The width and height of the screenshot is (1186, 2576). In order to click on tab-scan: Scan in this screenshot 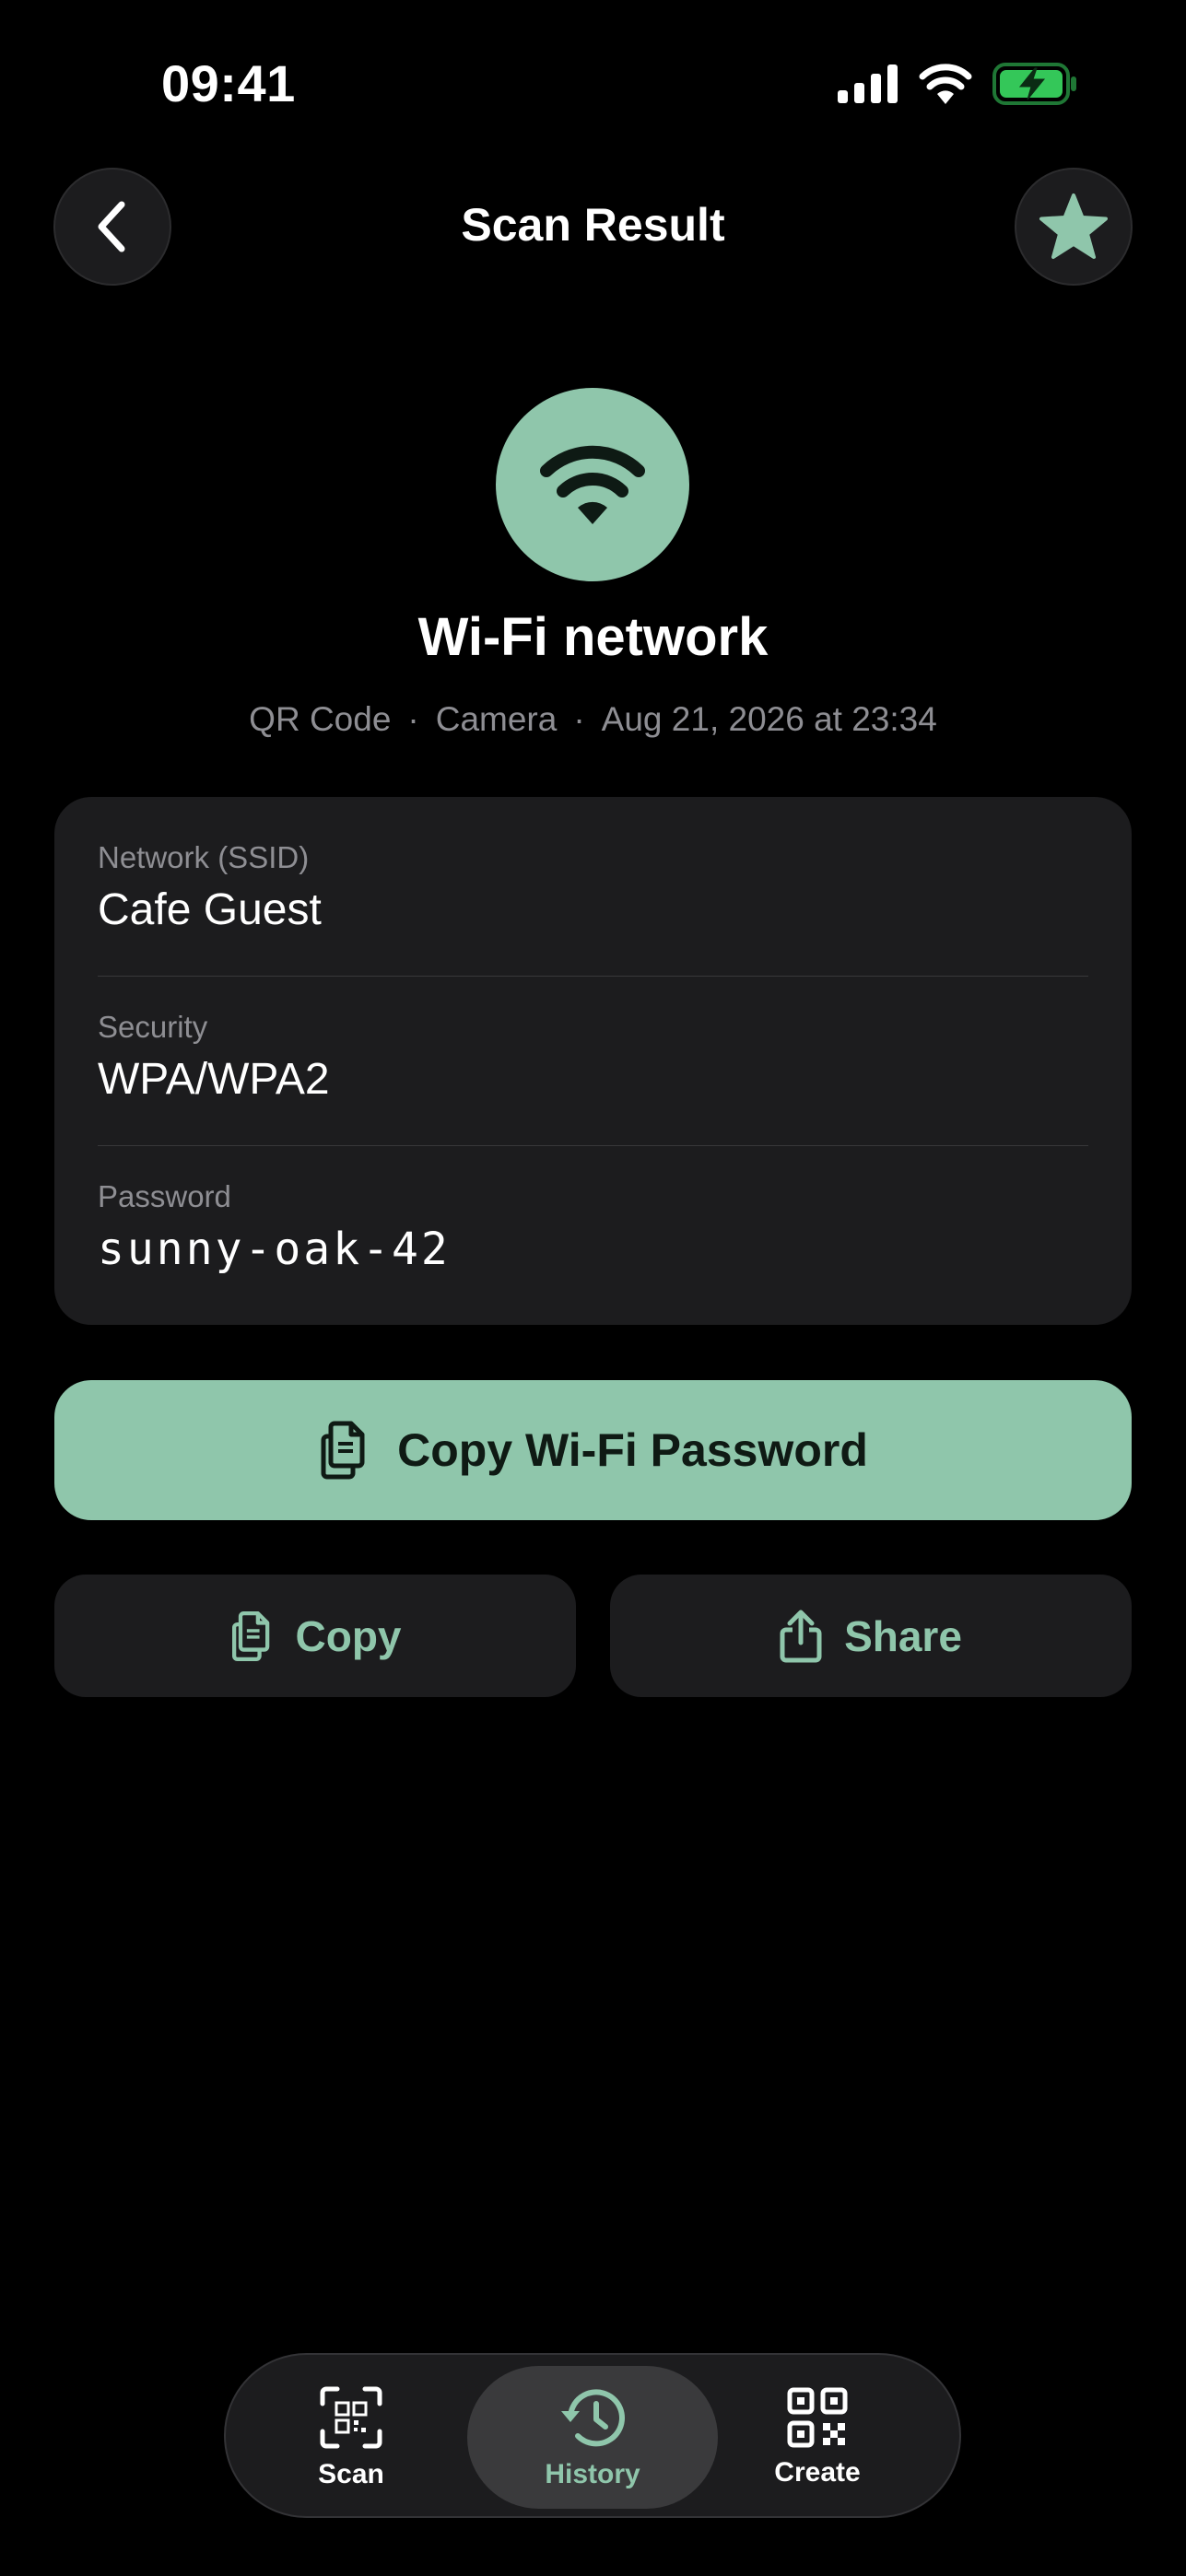, I will do `click(351, 2437)`.